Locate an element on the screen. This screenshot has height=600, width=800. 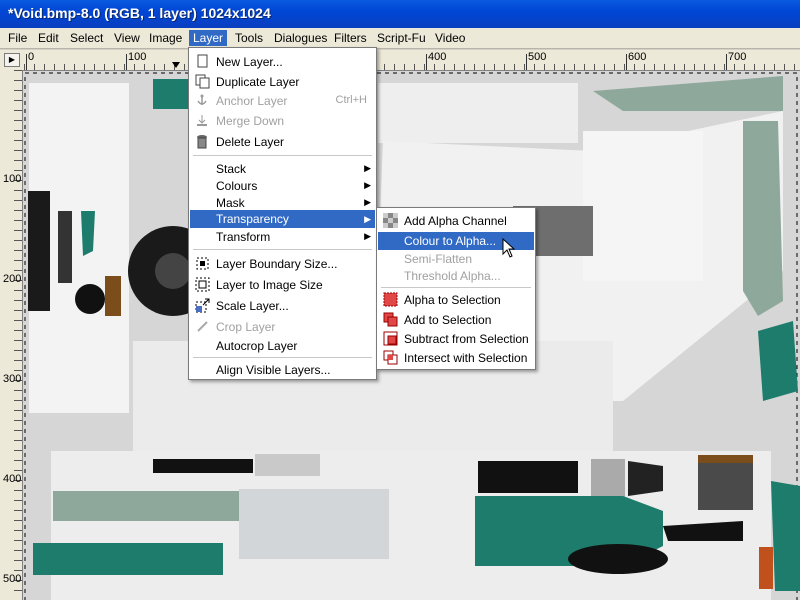
merge-down-icon is located at coordinates (202, 120).